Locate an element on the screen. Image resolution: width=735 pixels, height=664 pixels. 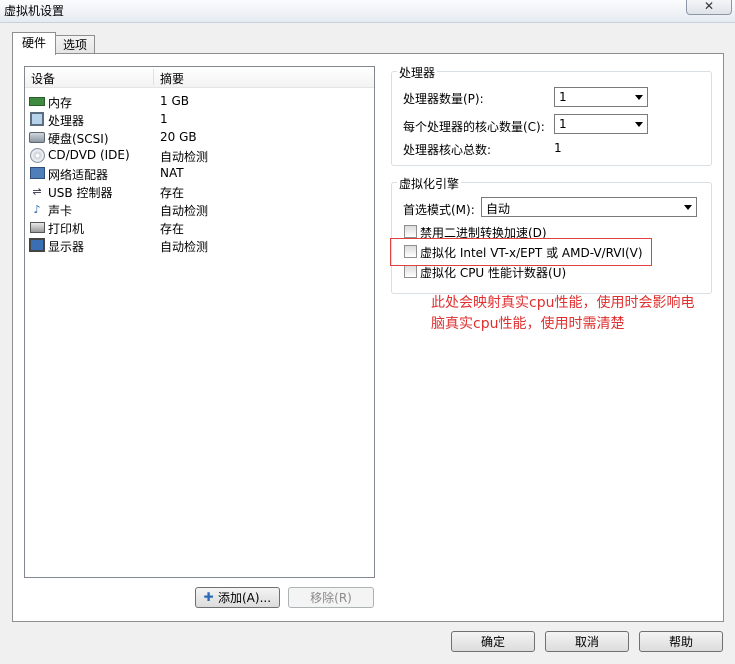
device-row-memory: 内存 1 GB is located at coordinates (199, 101).